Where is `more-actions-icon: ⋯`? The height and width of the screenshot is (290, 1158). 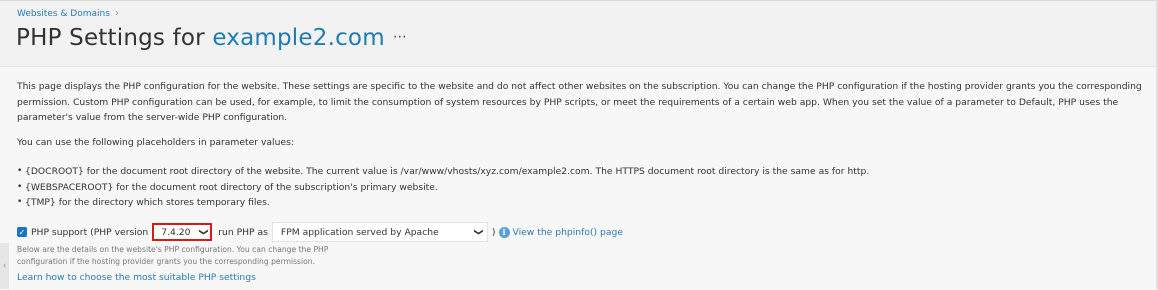
more-actions-icon: ⋯ is located at coordinates (400, 37).